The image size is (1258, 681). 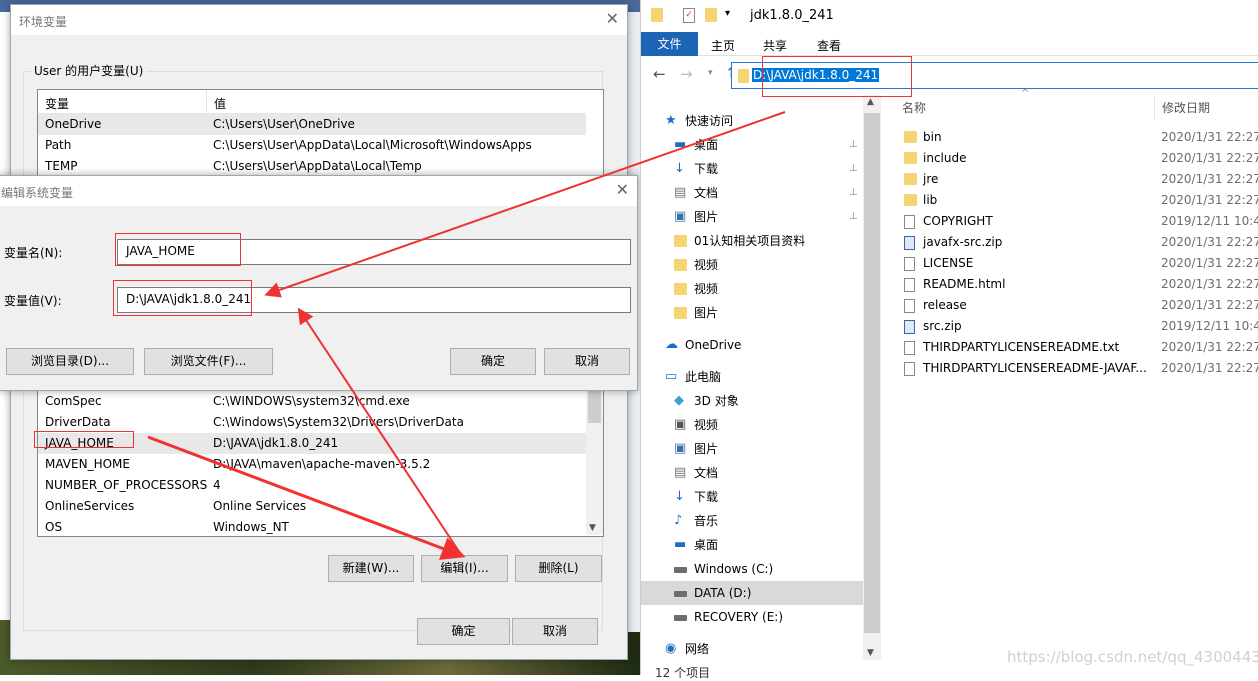 What do you see at coordinates (306, 497) in the screenshot?
I see `arrow-java-home-to-edit` at bounding box center [306, 497].